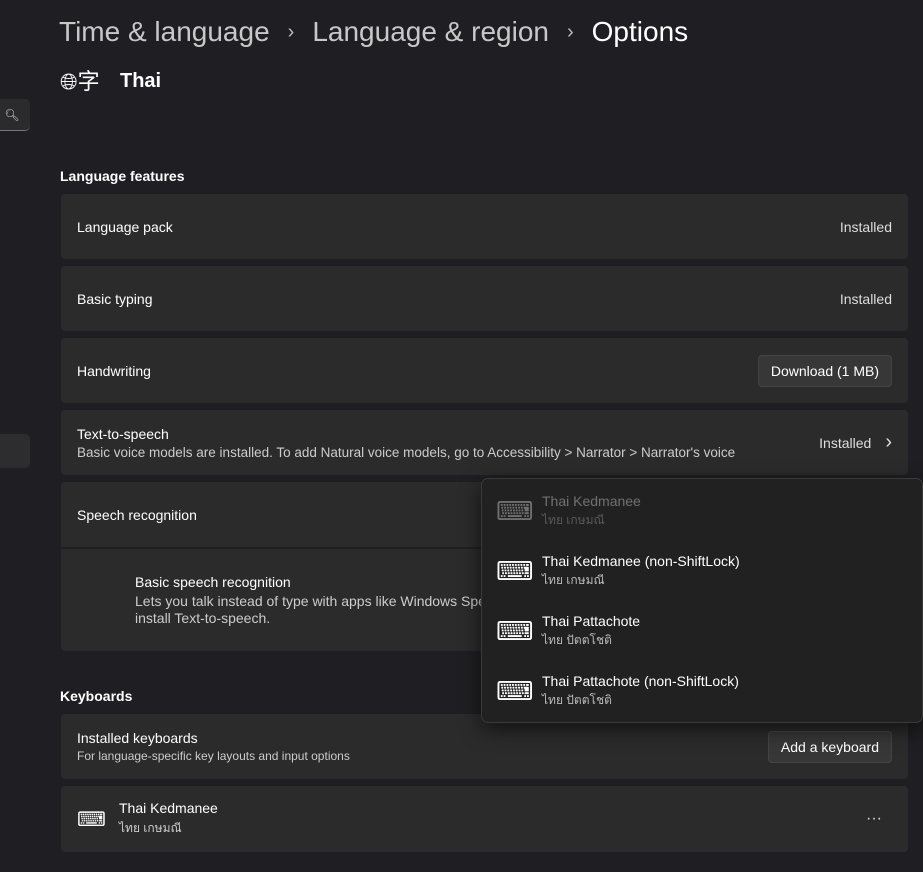 Image resolution: width=923 pixels, height=872 pixels. What do you see at coordinates (137, 514) in the screenshot?
I see `row-title: Speech recognition` at bounding box center [137, 514].